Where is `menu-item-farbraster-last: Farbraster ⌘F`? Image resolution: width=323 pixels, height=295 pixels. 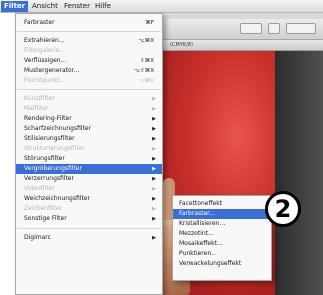 menu-item-farbraster-last: Farbraster ⌘F is located at coordinates (89, 23).